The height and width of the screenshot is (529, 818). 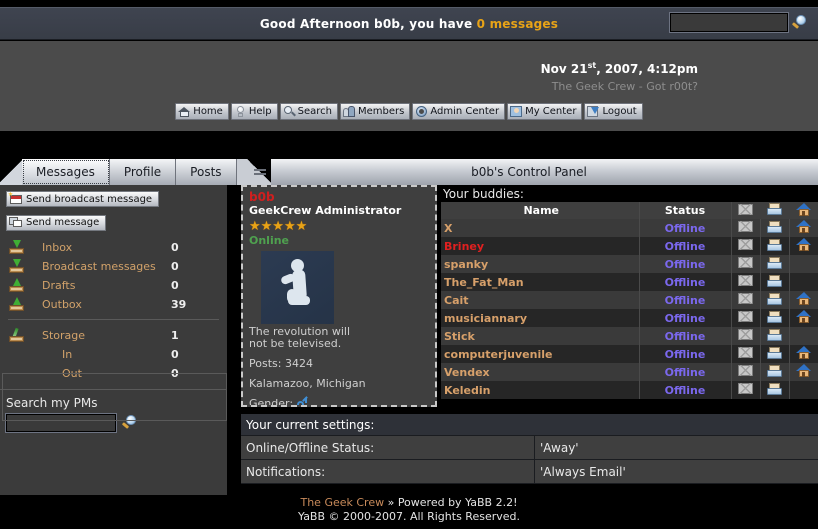 I want to click on table-row: Briney Offline, so click(x=629, y=246).